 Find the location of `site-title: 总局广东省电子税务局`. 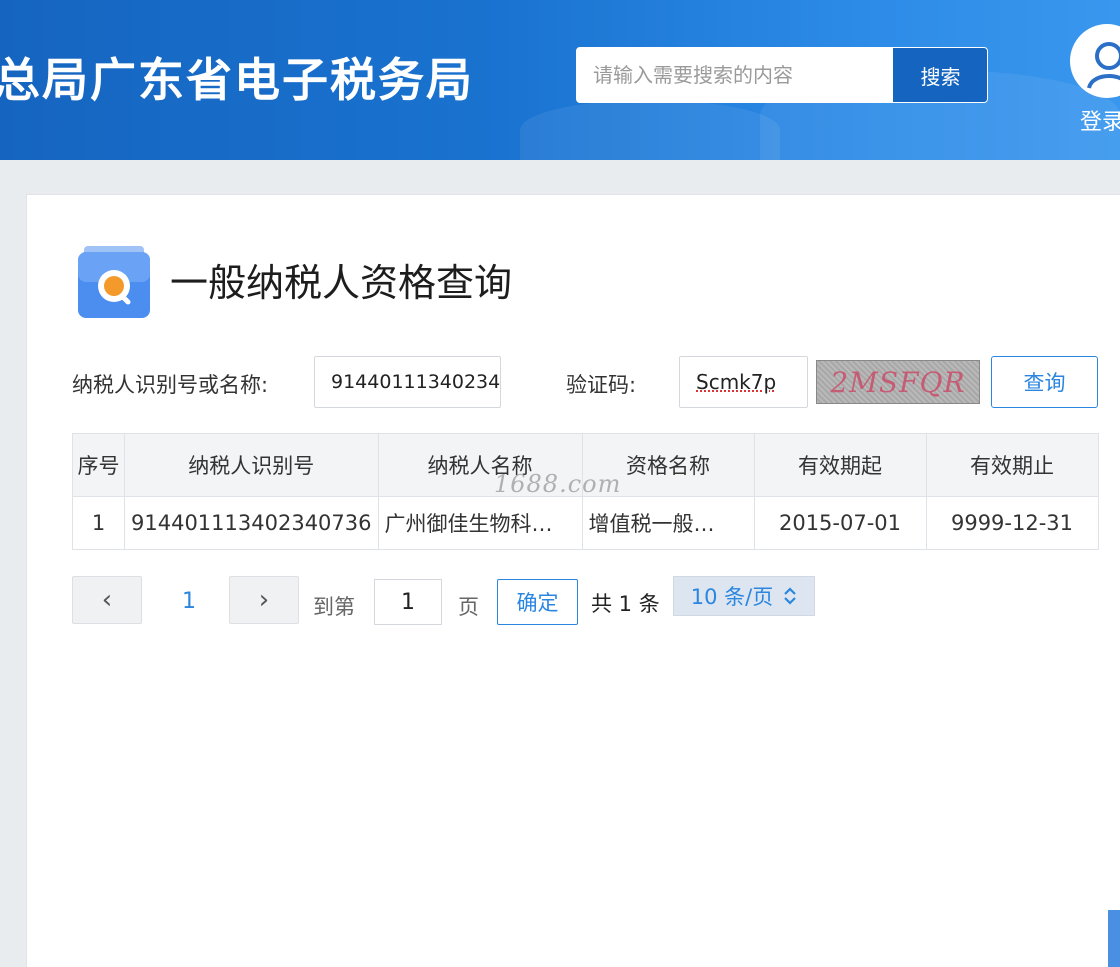

site-title: 总局广东省电子税务局 is located at coordinates (237, 80).